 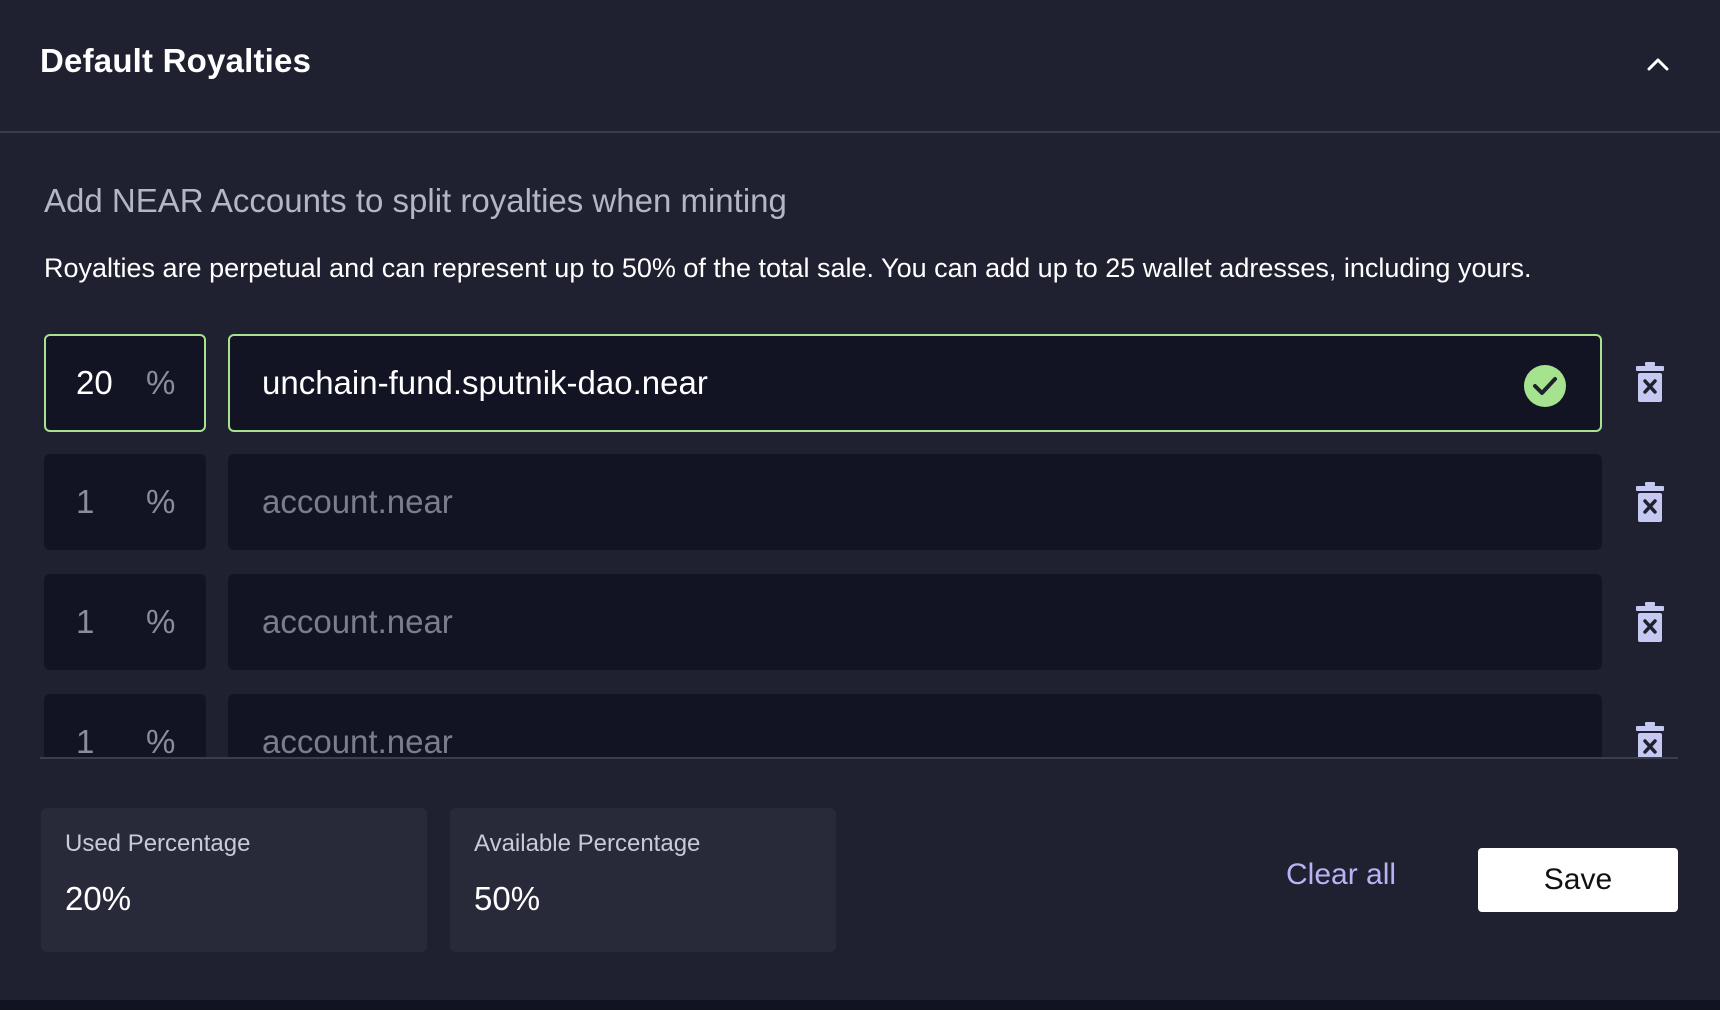 What do you see at coordinates (507, 898) in the screenshot?
I see `available-percentage-value: 50%` at bounding box center [507, 898].